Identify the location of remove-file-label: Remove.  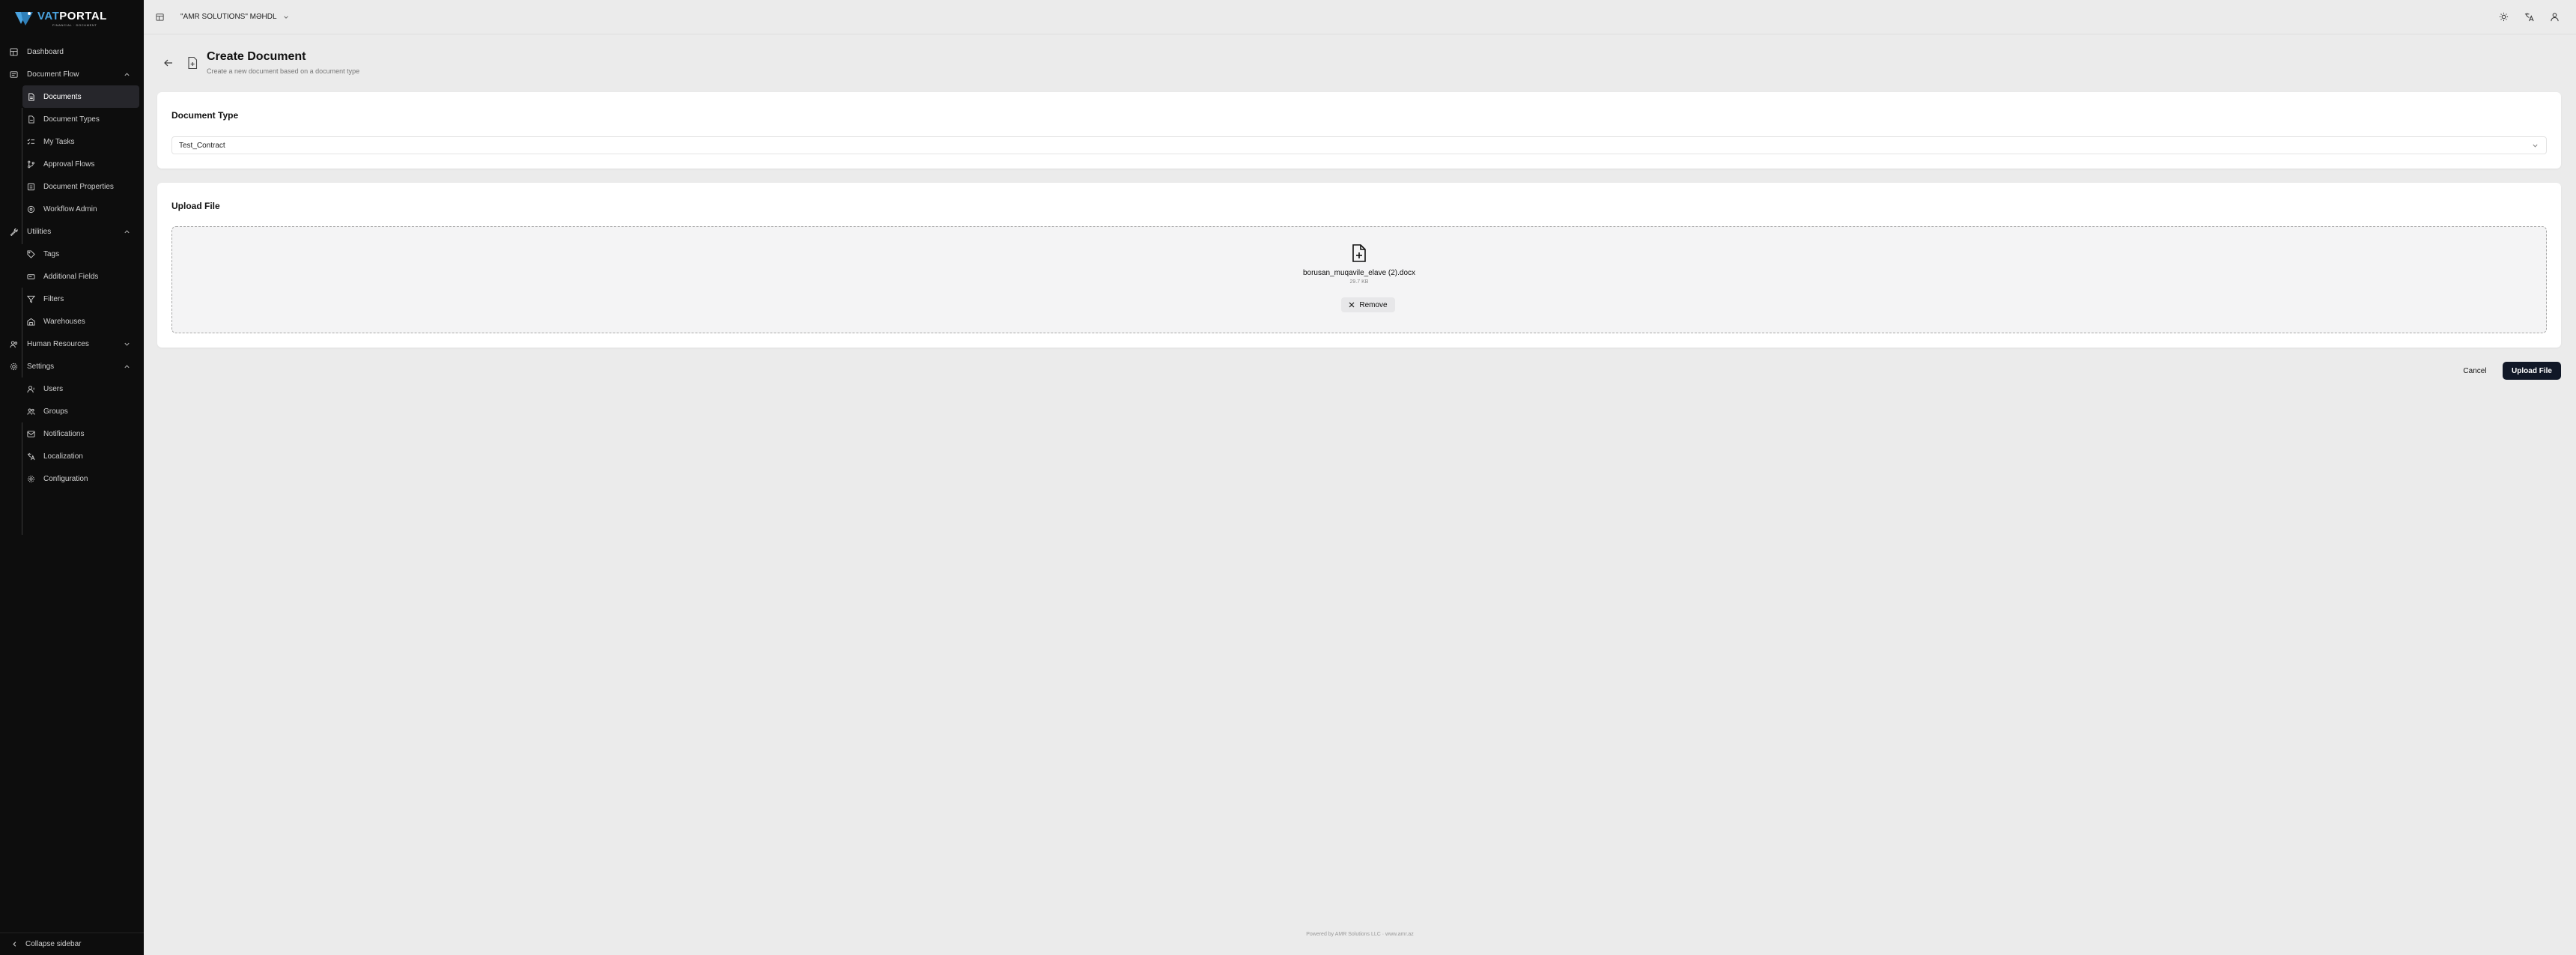
(1373, 304).